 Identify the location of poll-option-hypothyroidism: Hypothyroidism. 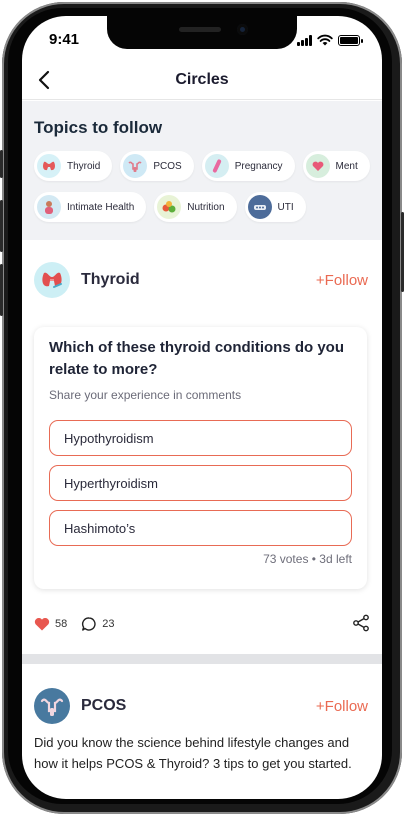
(200, 438).